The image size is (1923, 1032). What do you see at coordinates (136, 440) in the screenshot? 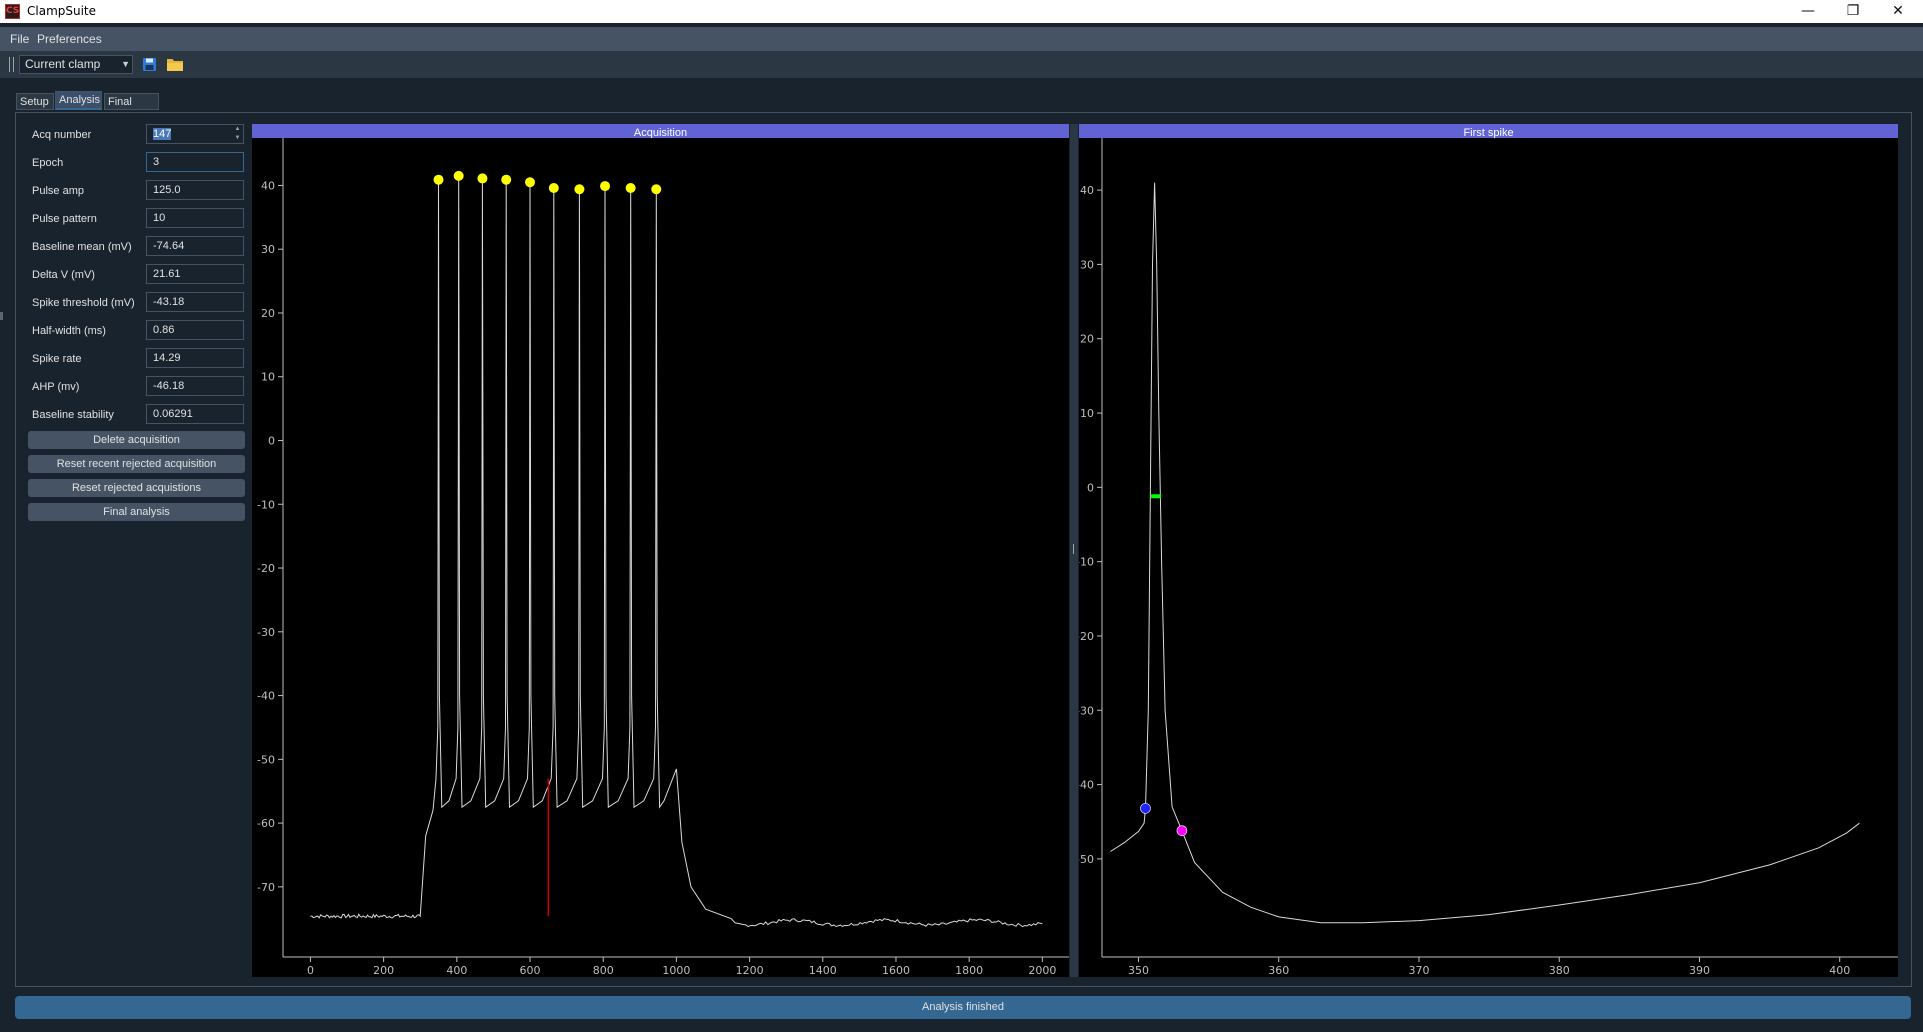
I see `delete-acquisition-button: Delete acquisition` at bounding box center [136, 440].